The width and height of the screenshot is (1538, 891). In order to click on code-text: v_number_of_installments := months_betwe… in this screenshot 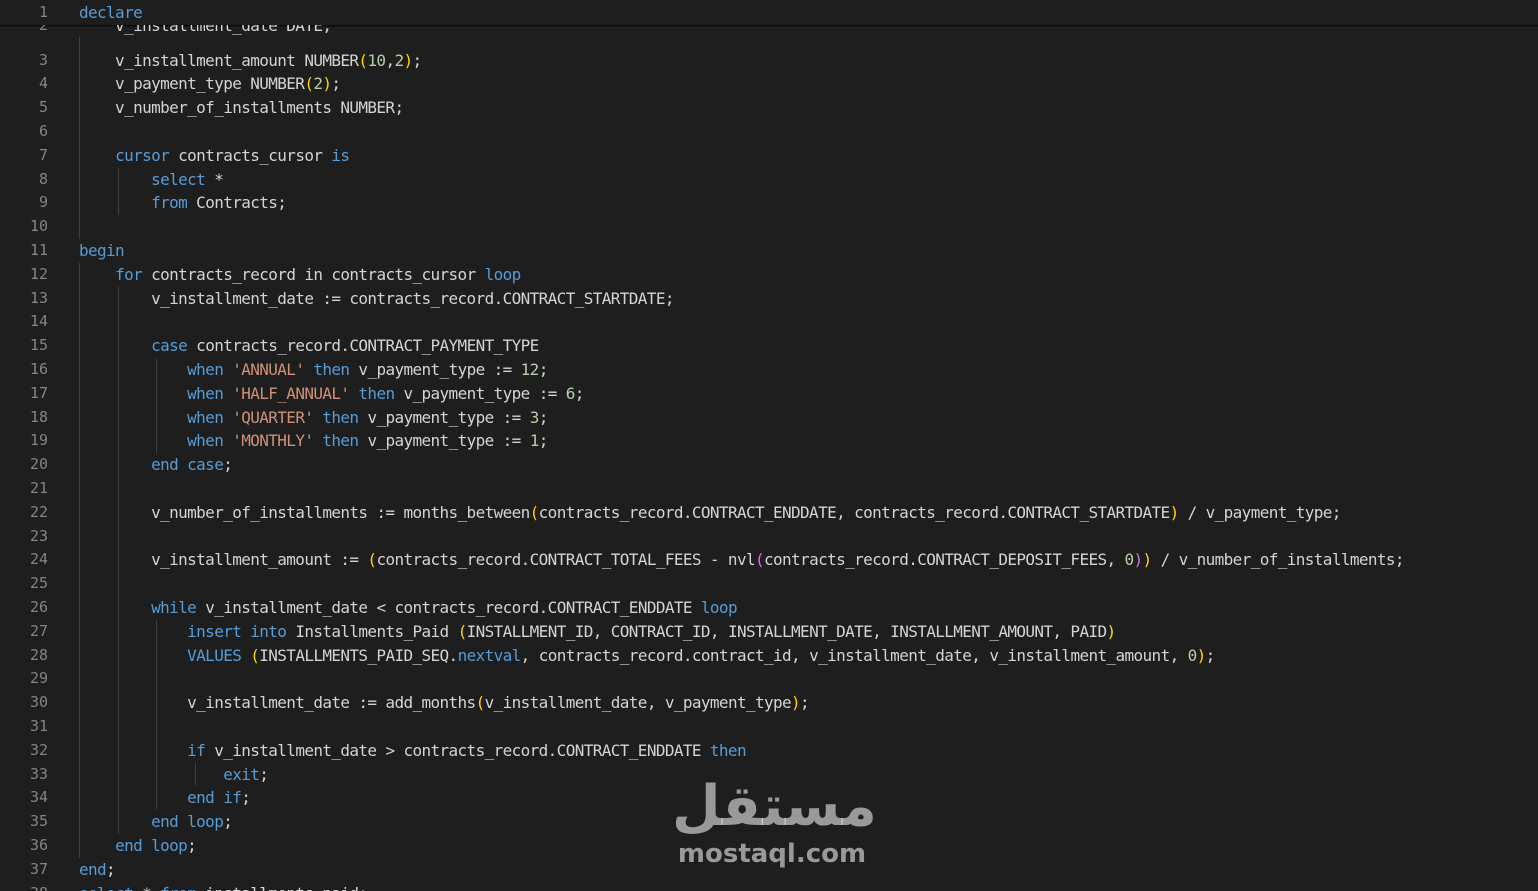, I will do `click(710, 513)`.